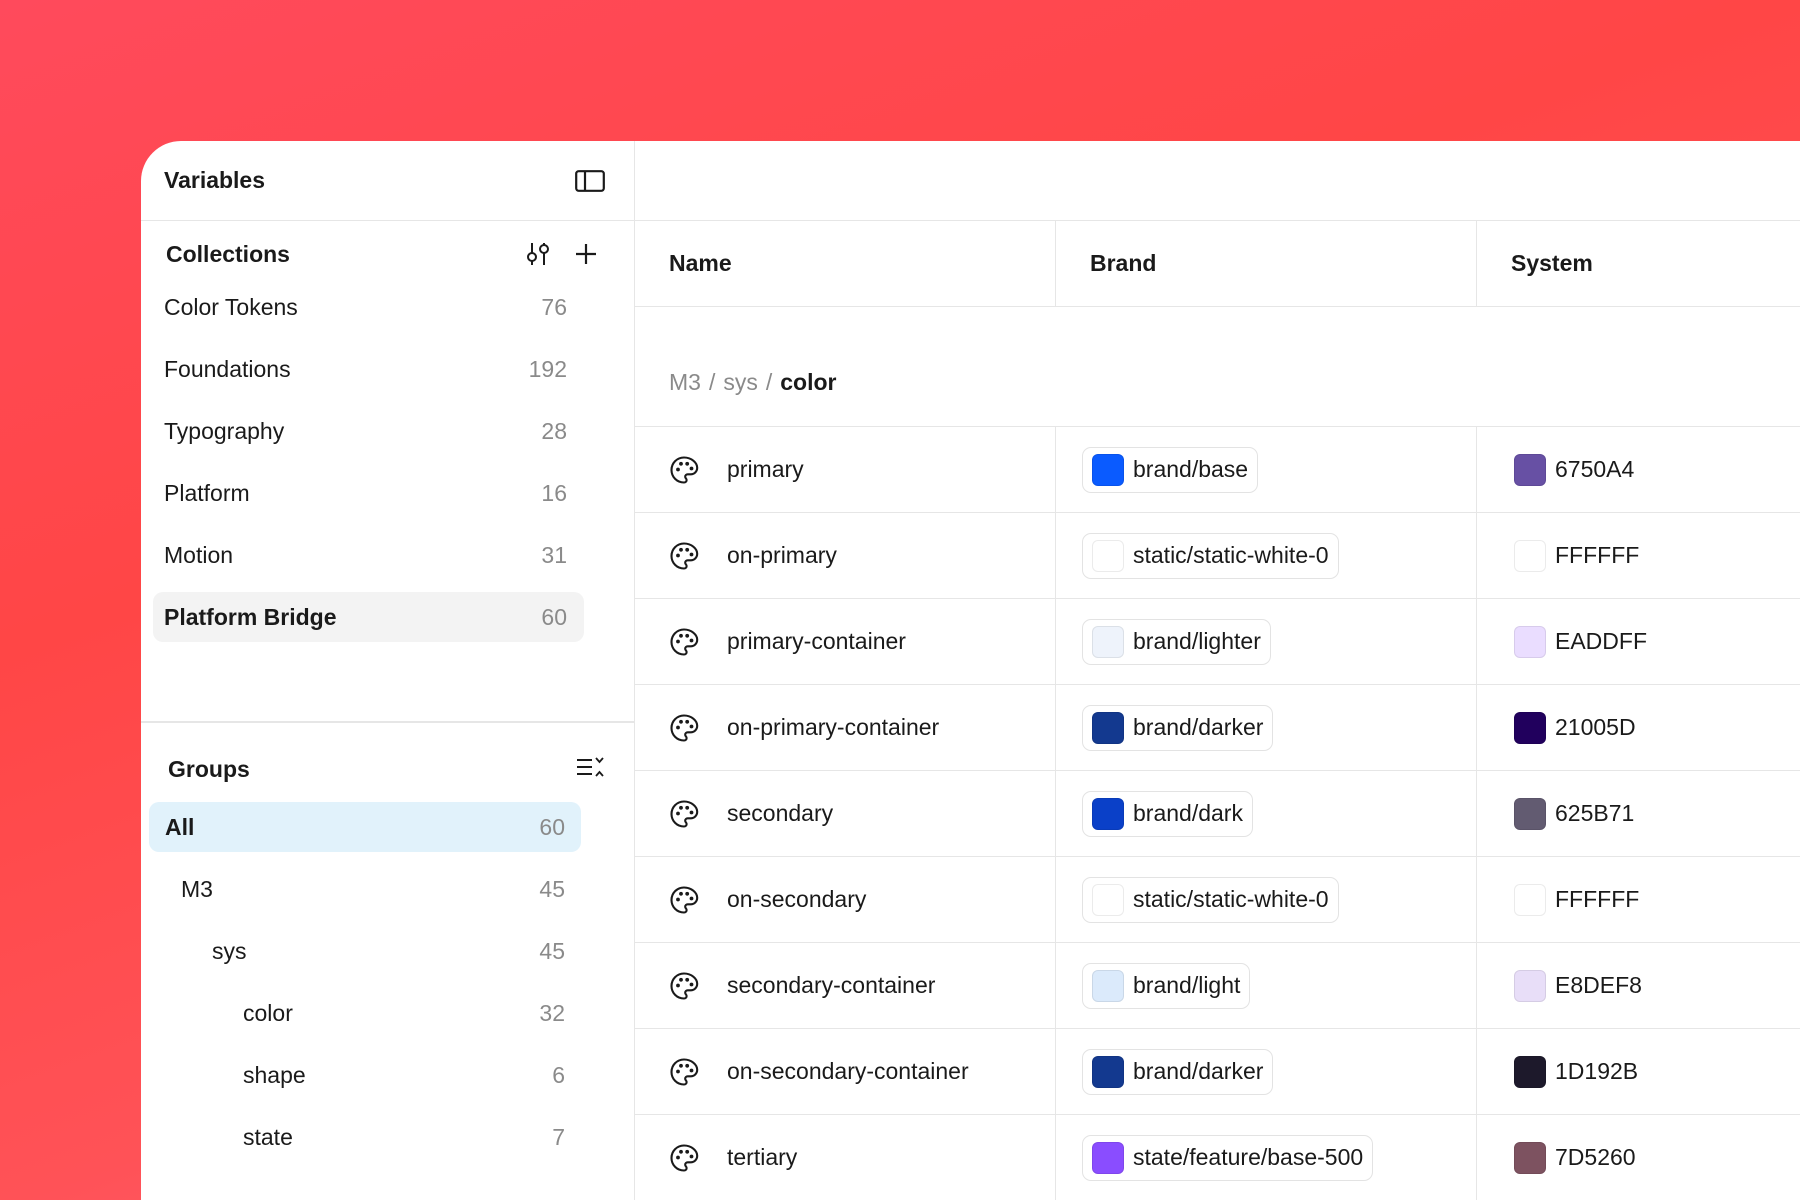 Image resolution: width=1800 pixels, height=1200 pixels. What do you see at coordinates (797, 899) in the screenshot?
I see `variable-name: on-secondary` at bounding box center [797, 899].